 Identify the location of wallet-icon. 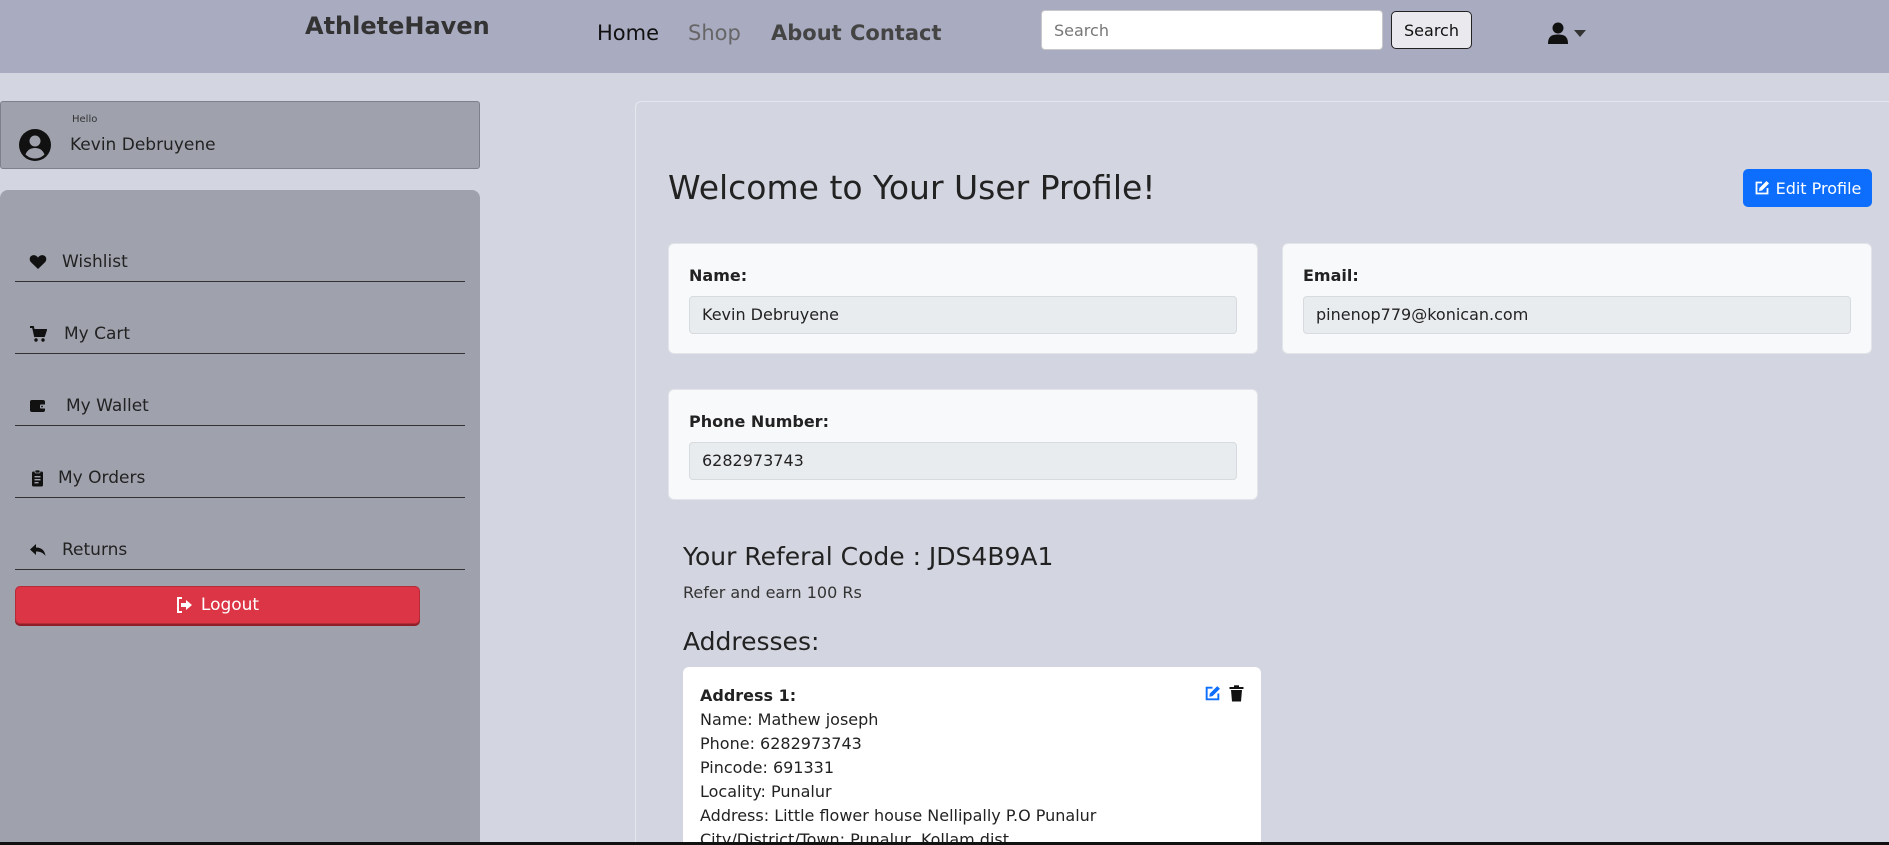
(38, 406).